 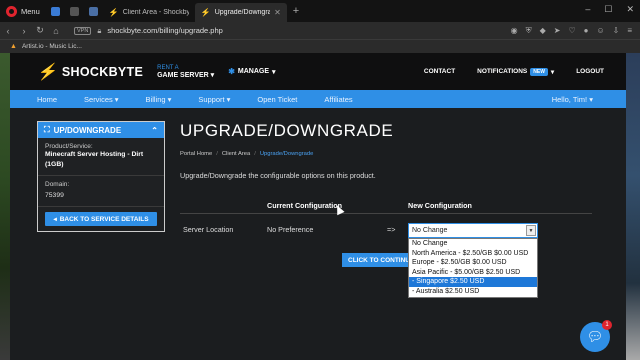 What do you see at coordinates (473, 282) in the screenshot?
I see `dropdown-option-selected: - Singapore $2.50 USD` at bounding box center [473, 282].